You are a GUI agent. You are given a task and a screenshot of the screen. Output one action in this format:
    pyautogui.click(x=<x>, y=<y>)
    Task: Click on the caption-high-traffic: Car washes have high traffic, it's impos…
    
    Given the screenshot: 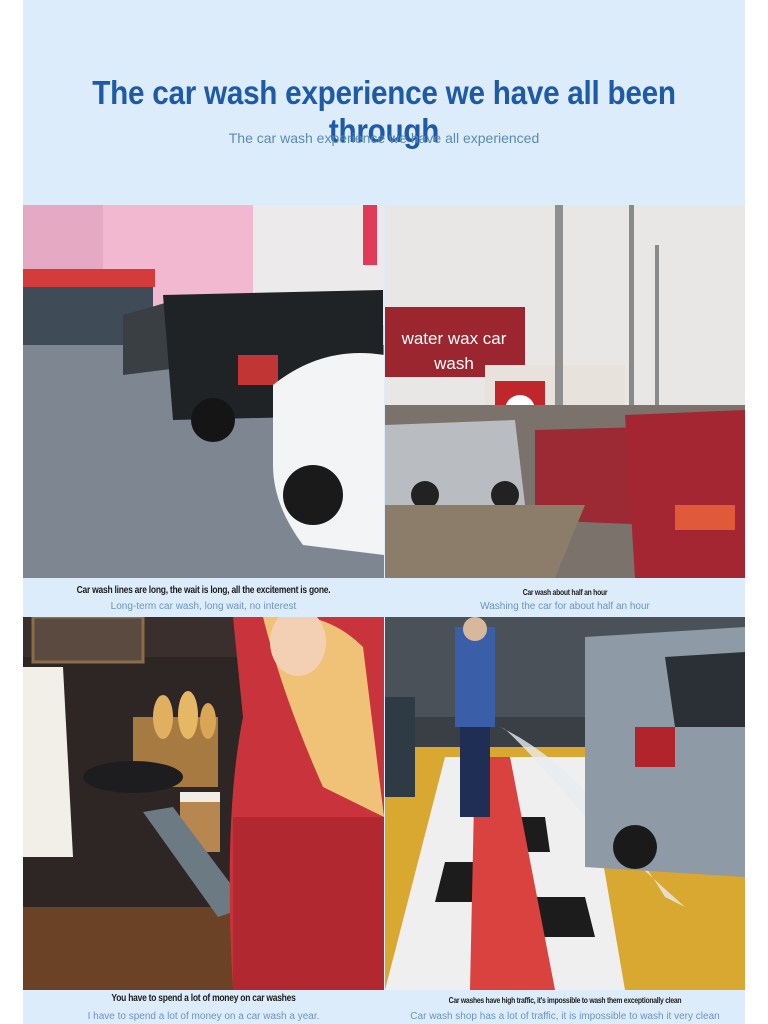 What is the action you would take?
    pyautogui.click(x=565, y=1000)
    